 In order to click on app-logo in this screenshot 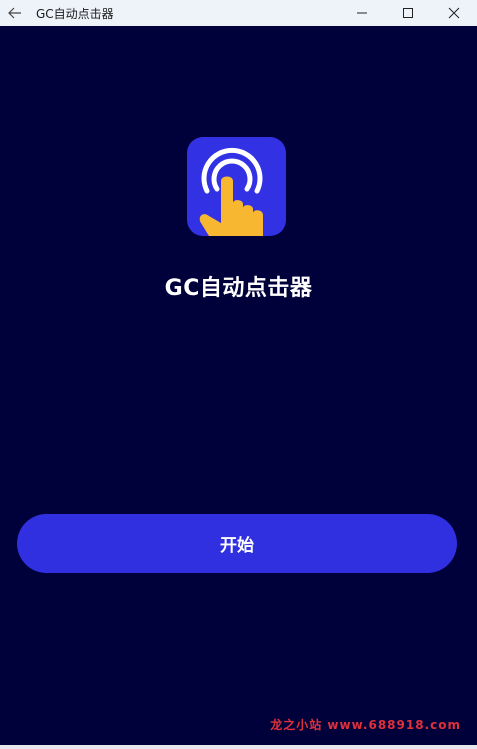, I will do `click(236, 186)`.